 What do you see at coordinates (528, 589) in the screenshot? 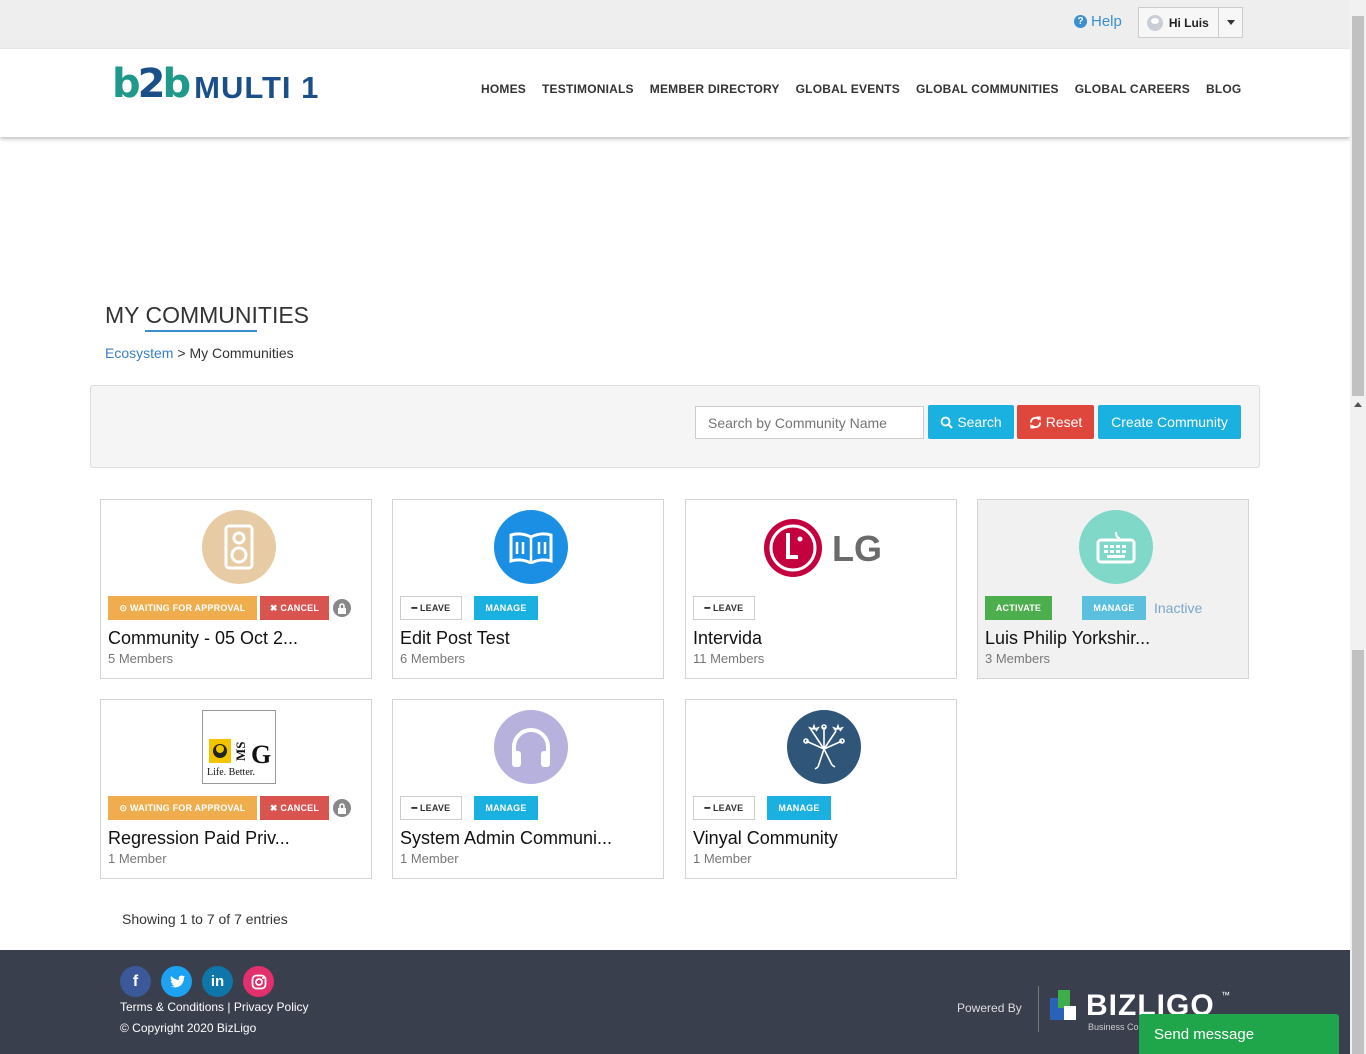
I see `community-card: ━ LEAVE MANAGE Edit Post Test 6 Members` at bounding box center [528, 589].